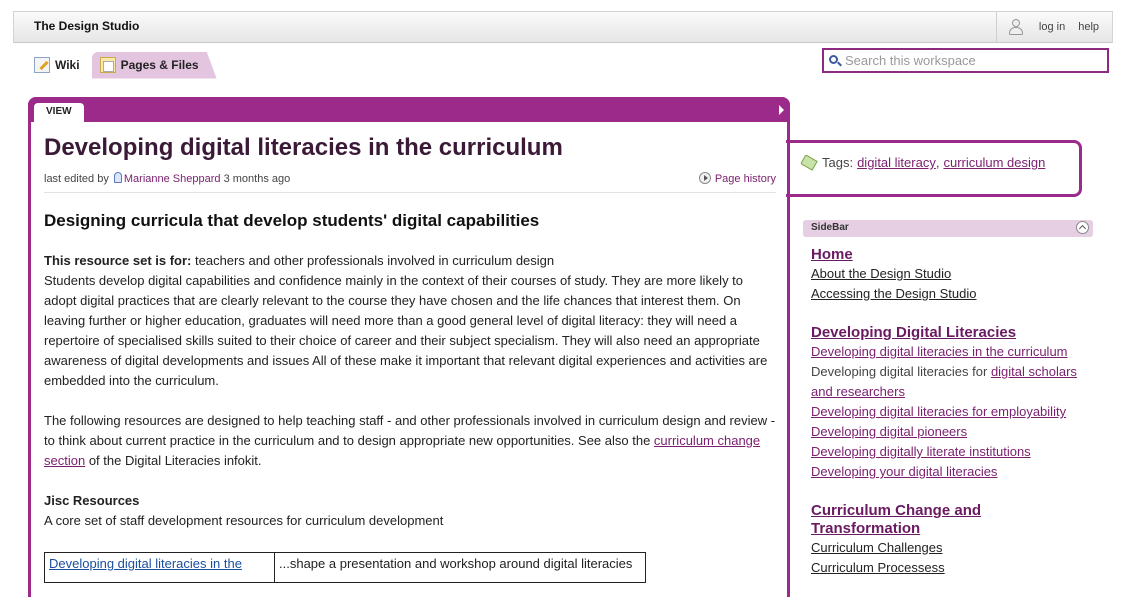 This screenshot has height=597, width=1130. What do you see at coordinates (835, 60) in the screenshot?
I see `search-icon` at bounding box center [835, 60].